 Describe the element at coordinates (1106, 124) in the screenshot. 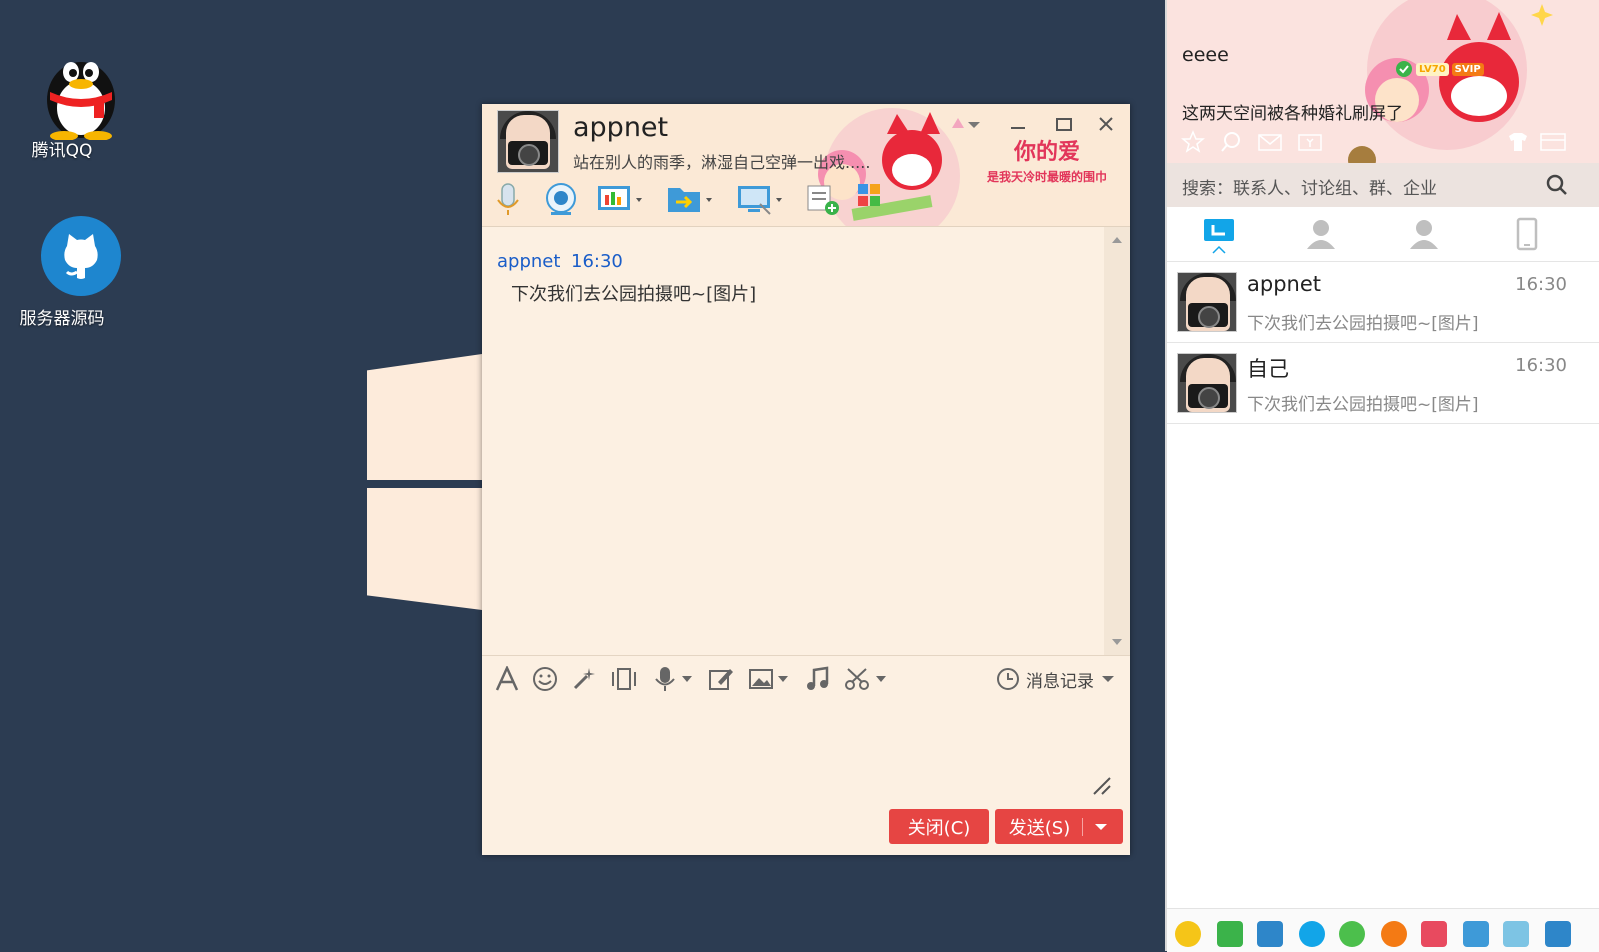

I see `close-icon` at that location.